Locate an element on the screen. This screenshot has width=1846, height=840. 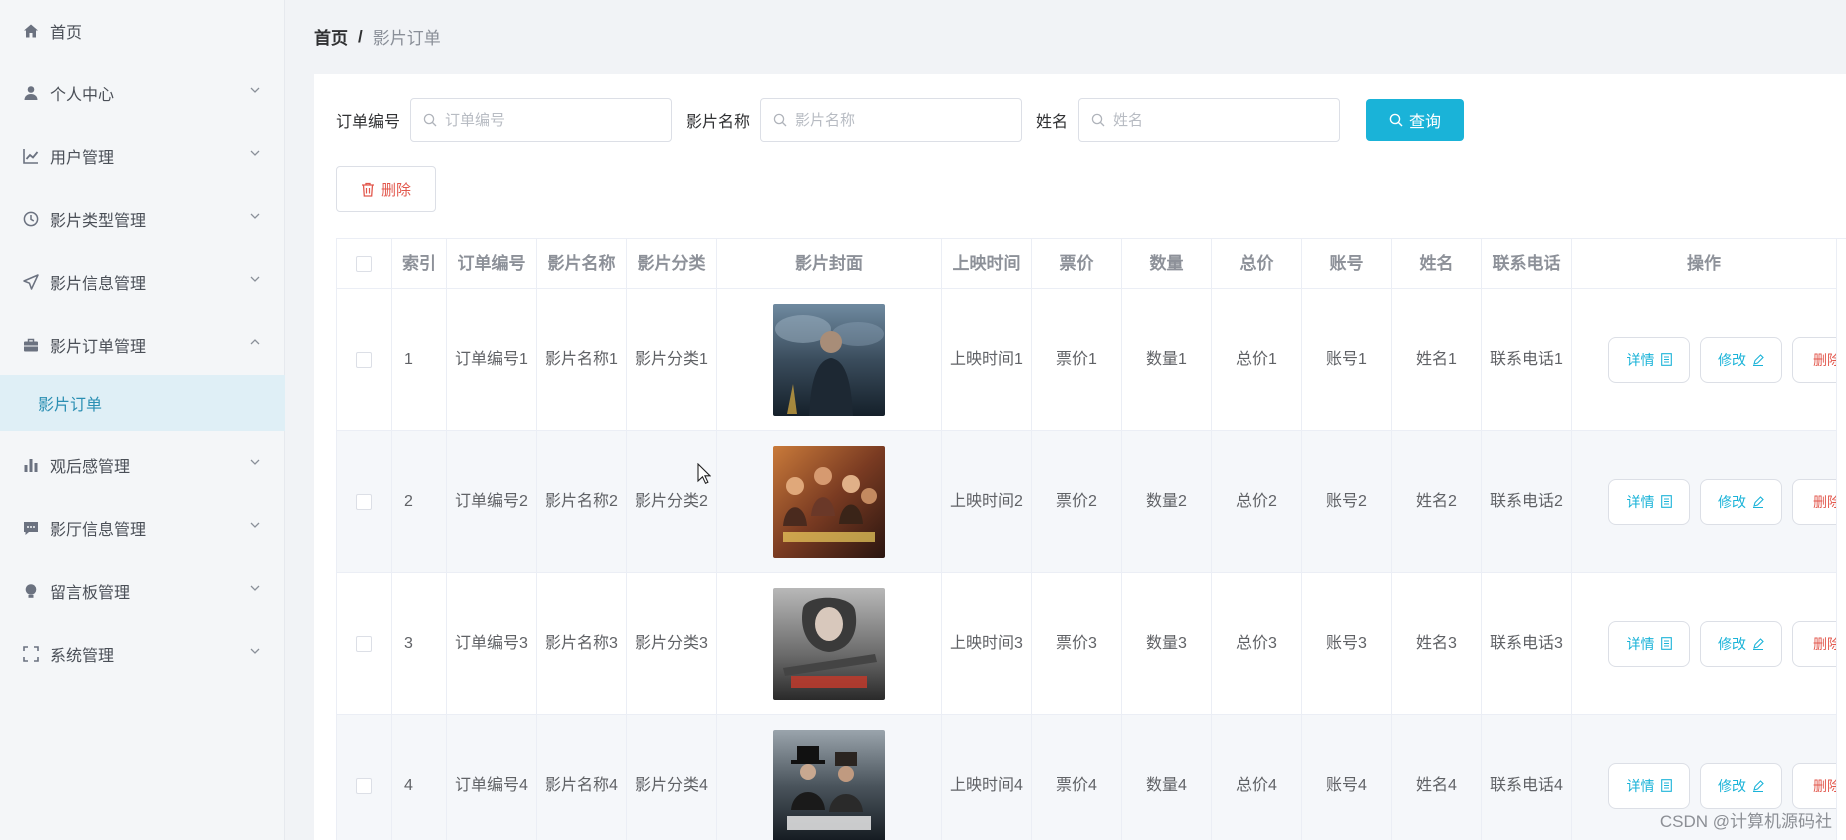
query-button-label: 查询 is located at coordinates (1425, 122).